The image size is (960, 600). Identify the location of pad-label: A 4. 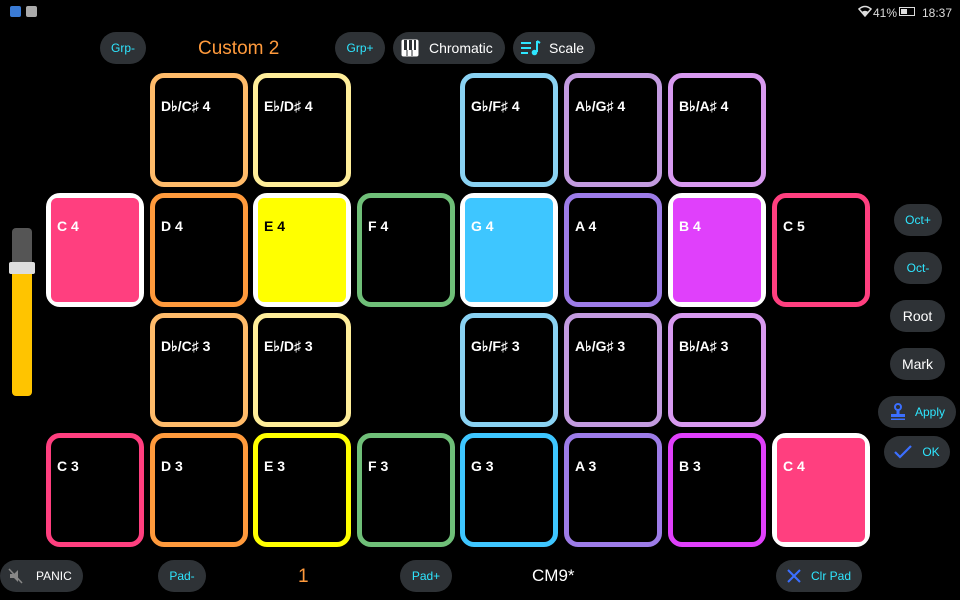
(586, 226).